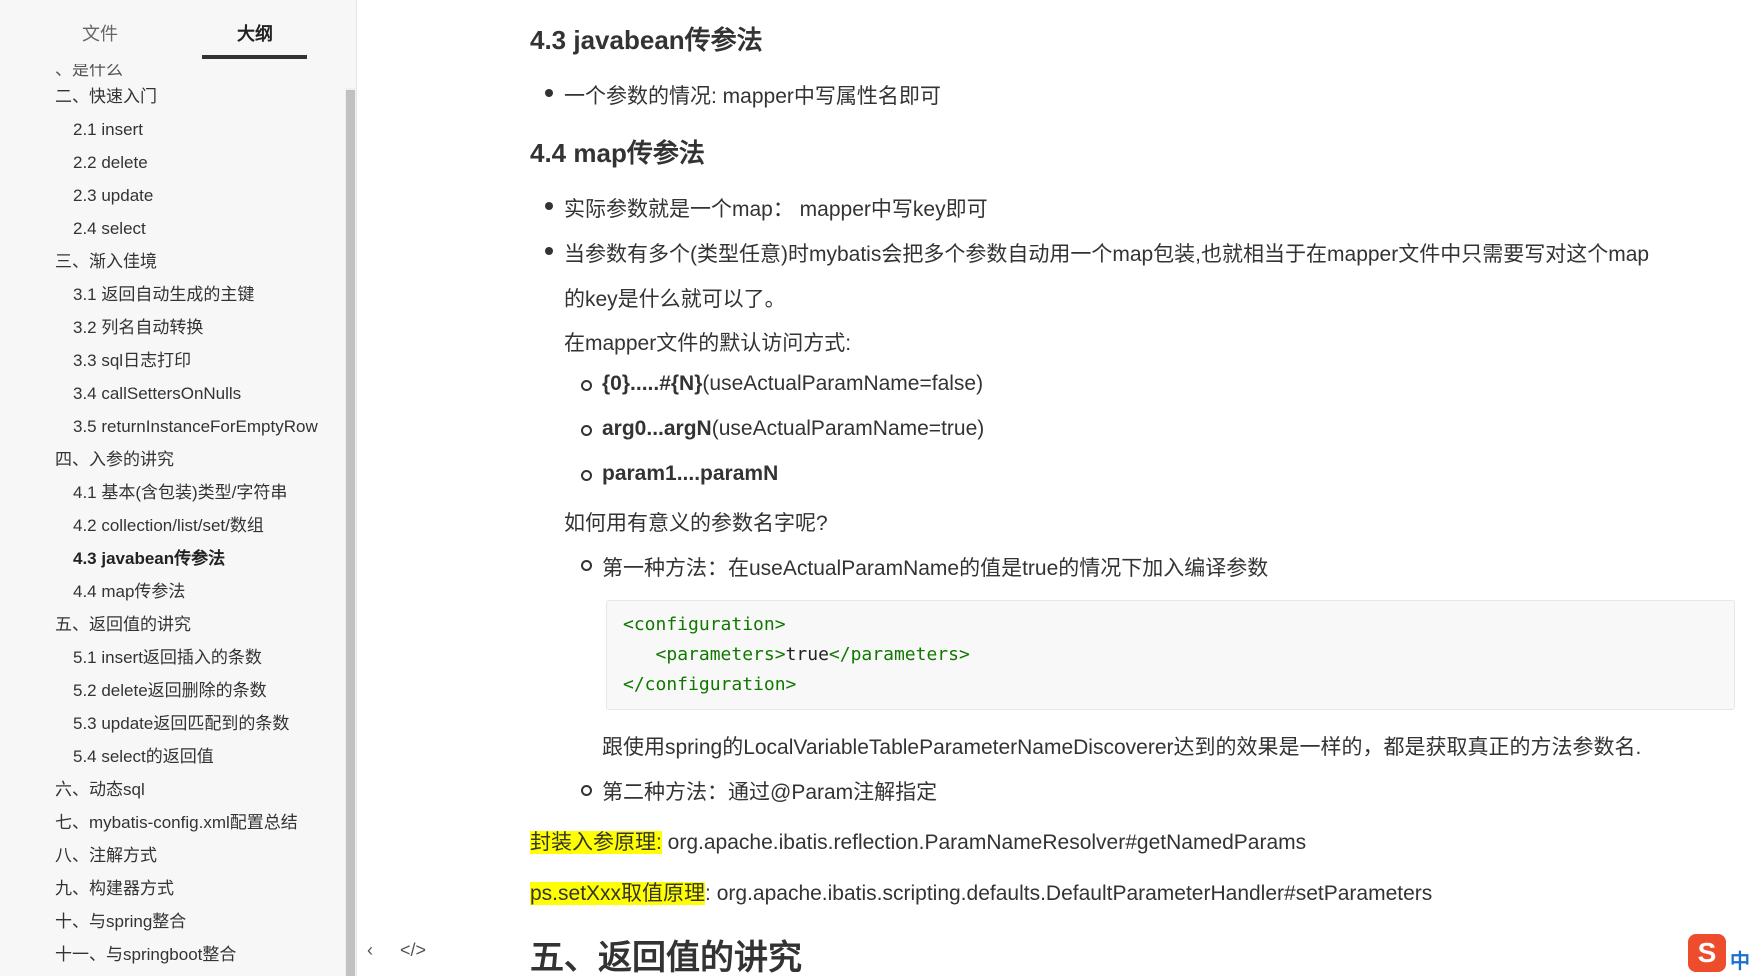 The image size is (1755, 976). I want to click on outline-item: 3.4 callSettersOnNulls, so click(172, 393).